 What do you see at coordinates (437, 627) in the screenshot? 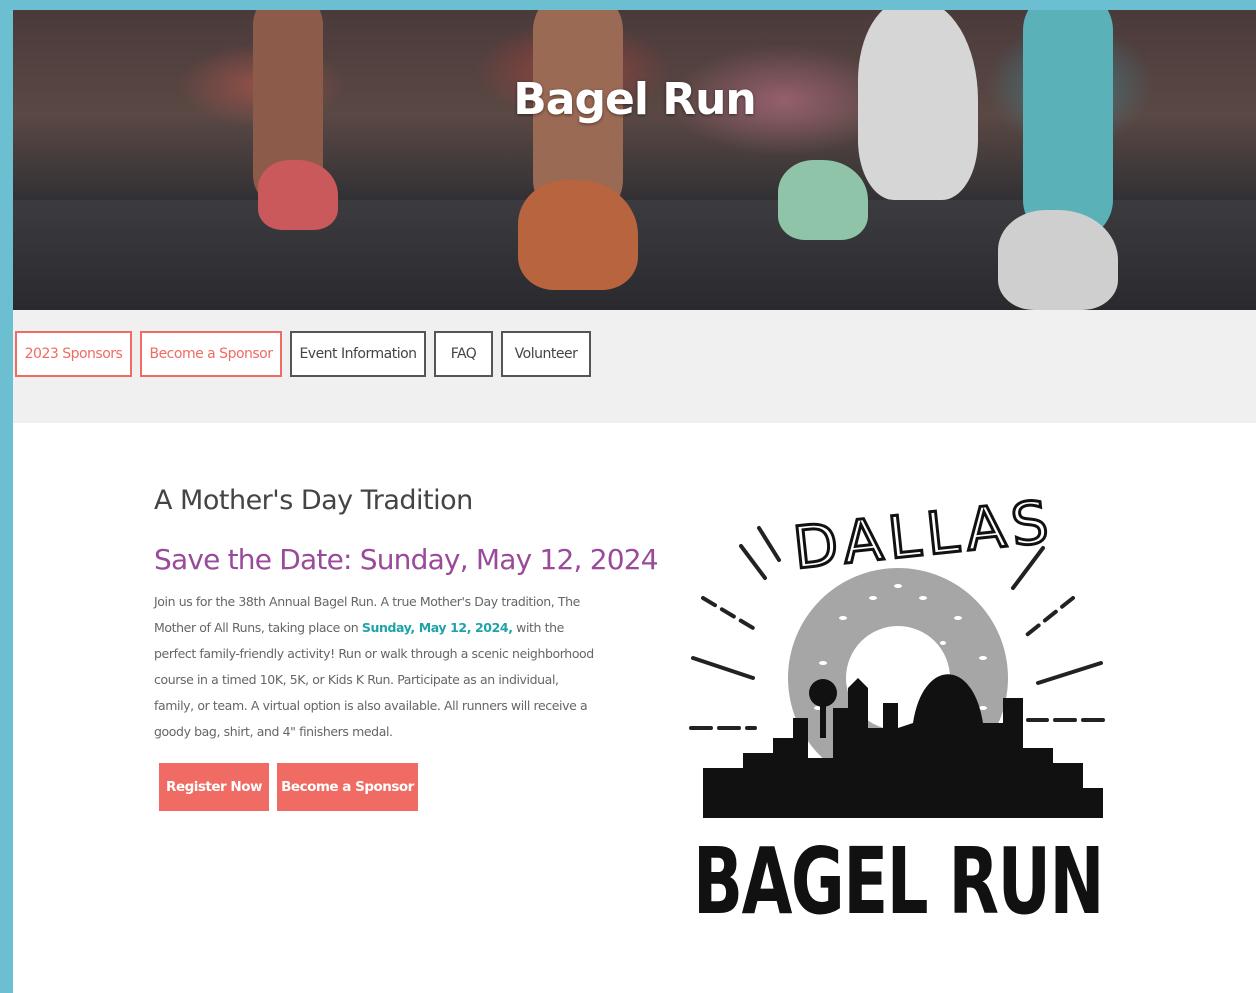
I see `event-date-highlight: Sunday, May 12, 2024,` at bounding box center [437, 627].